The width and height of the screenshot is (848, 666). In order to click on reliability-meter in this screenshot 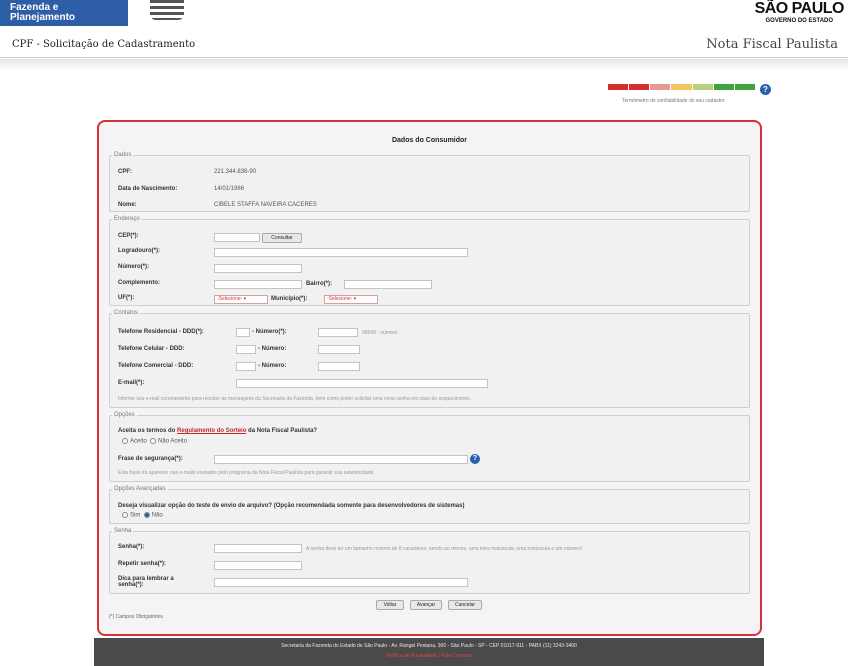, I will do `click(682, 87)`.